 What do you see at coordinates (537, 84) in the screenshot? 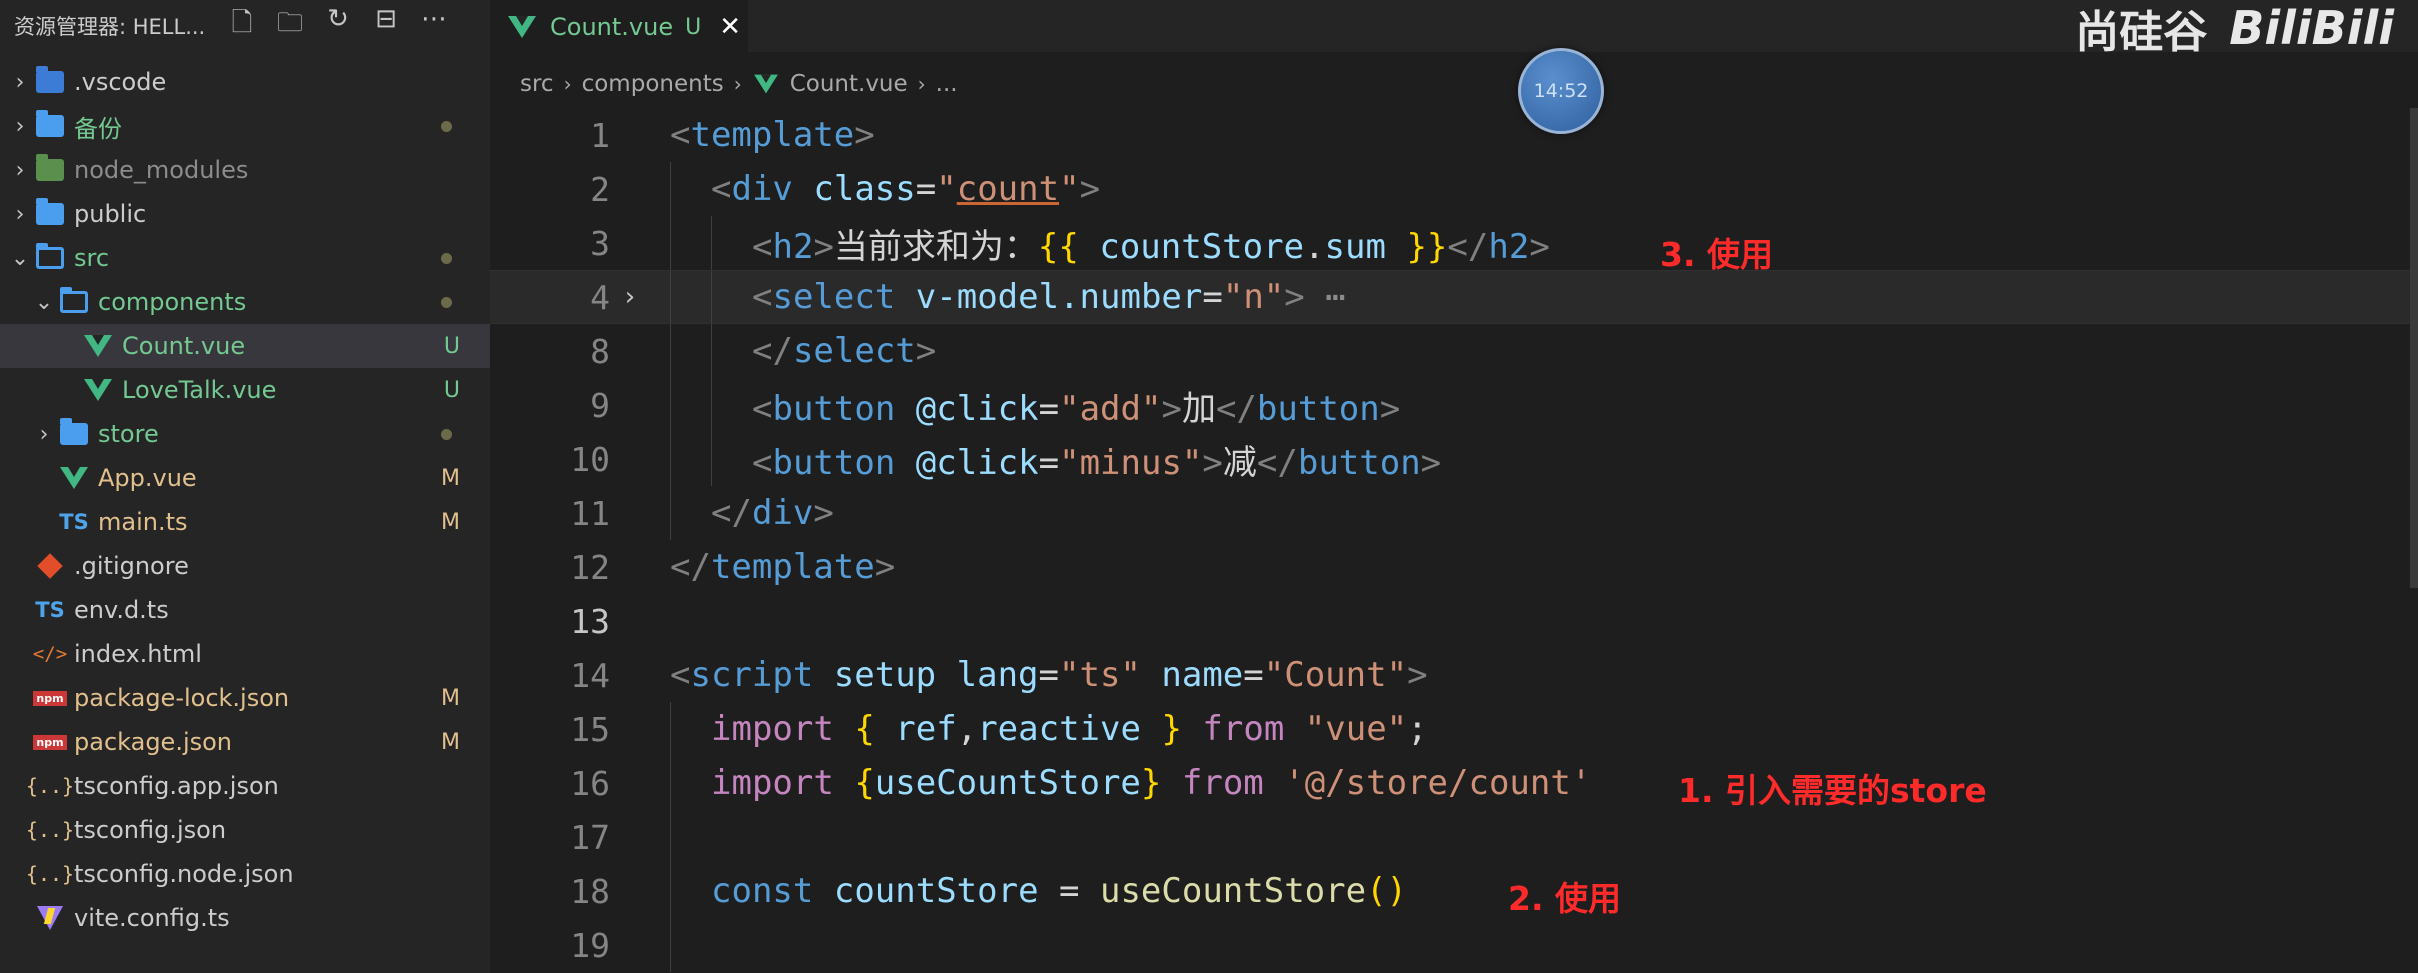
I see `breadcrumb-src: src` at bounding box center [537, 84].